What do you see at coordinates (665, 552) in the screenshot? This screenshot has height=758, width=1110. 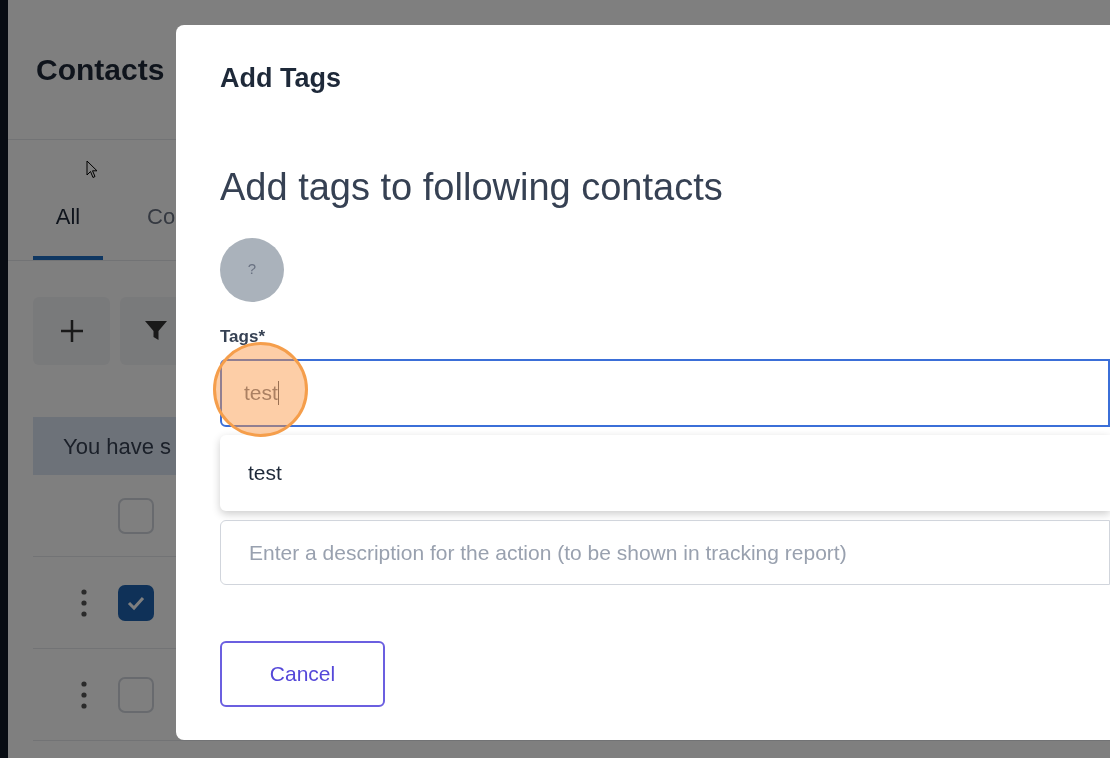 I see `description-input-field: Enter a description for the action (to be shown in tracking report)` at bounding box center [665, 552].